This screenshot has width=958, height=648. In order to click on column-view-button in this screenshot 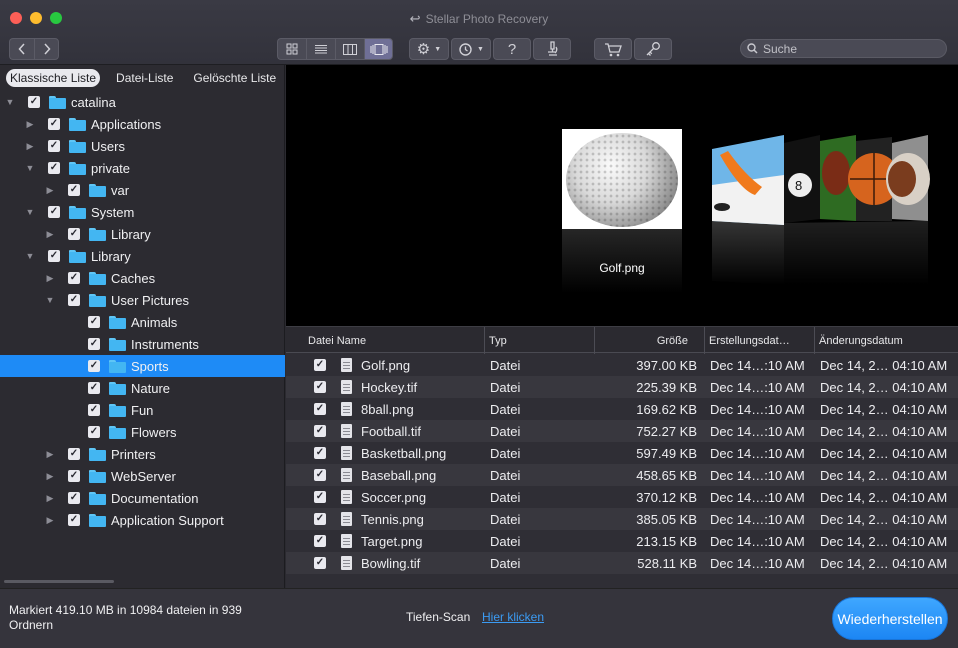, I will do `click(349, 49)`.